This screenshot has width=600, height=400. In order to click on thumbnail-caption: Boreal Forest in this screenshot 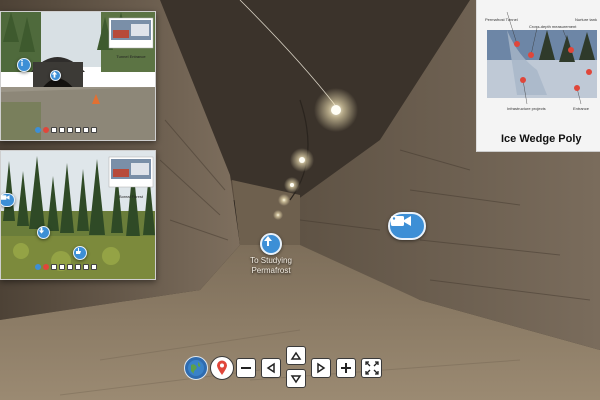, I will do `click(130, 196)`.